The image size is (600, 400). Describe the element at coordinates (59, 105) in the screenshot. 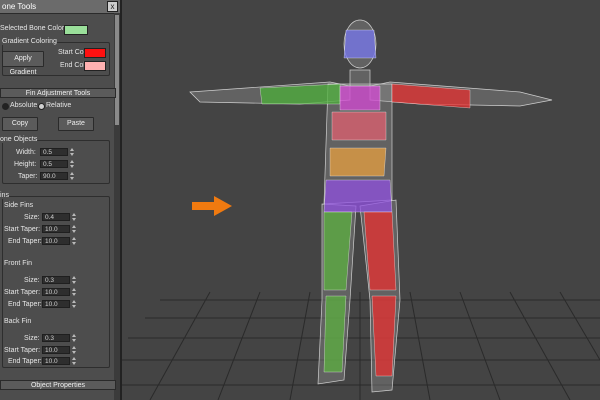

I see `relative-label: Relative` at that location.